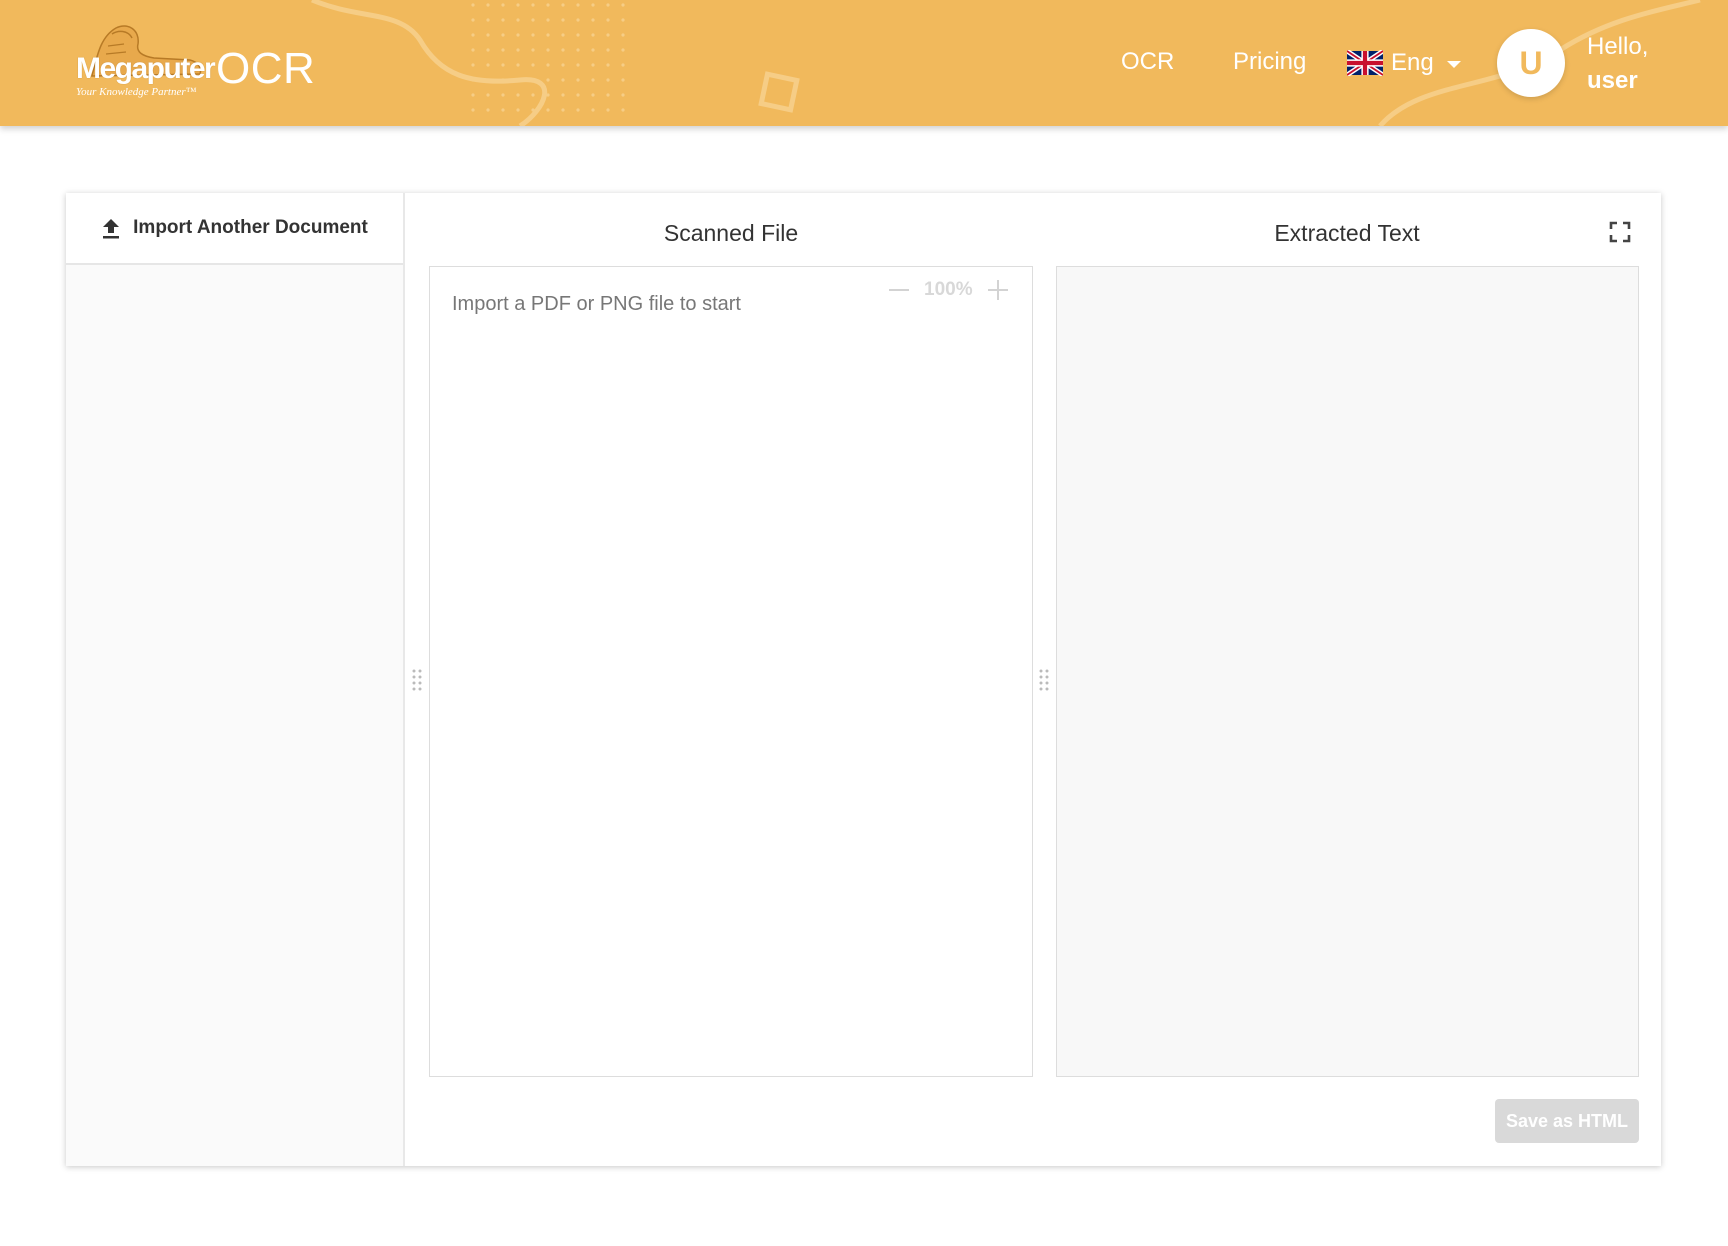 The width and height of the screenshot is (1728, 1246). I want to click on import-document-label: Import Another Document, so click(250, 227).